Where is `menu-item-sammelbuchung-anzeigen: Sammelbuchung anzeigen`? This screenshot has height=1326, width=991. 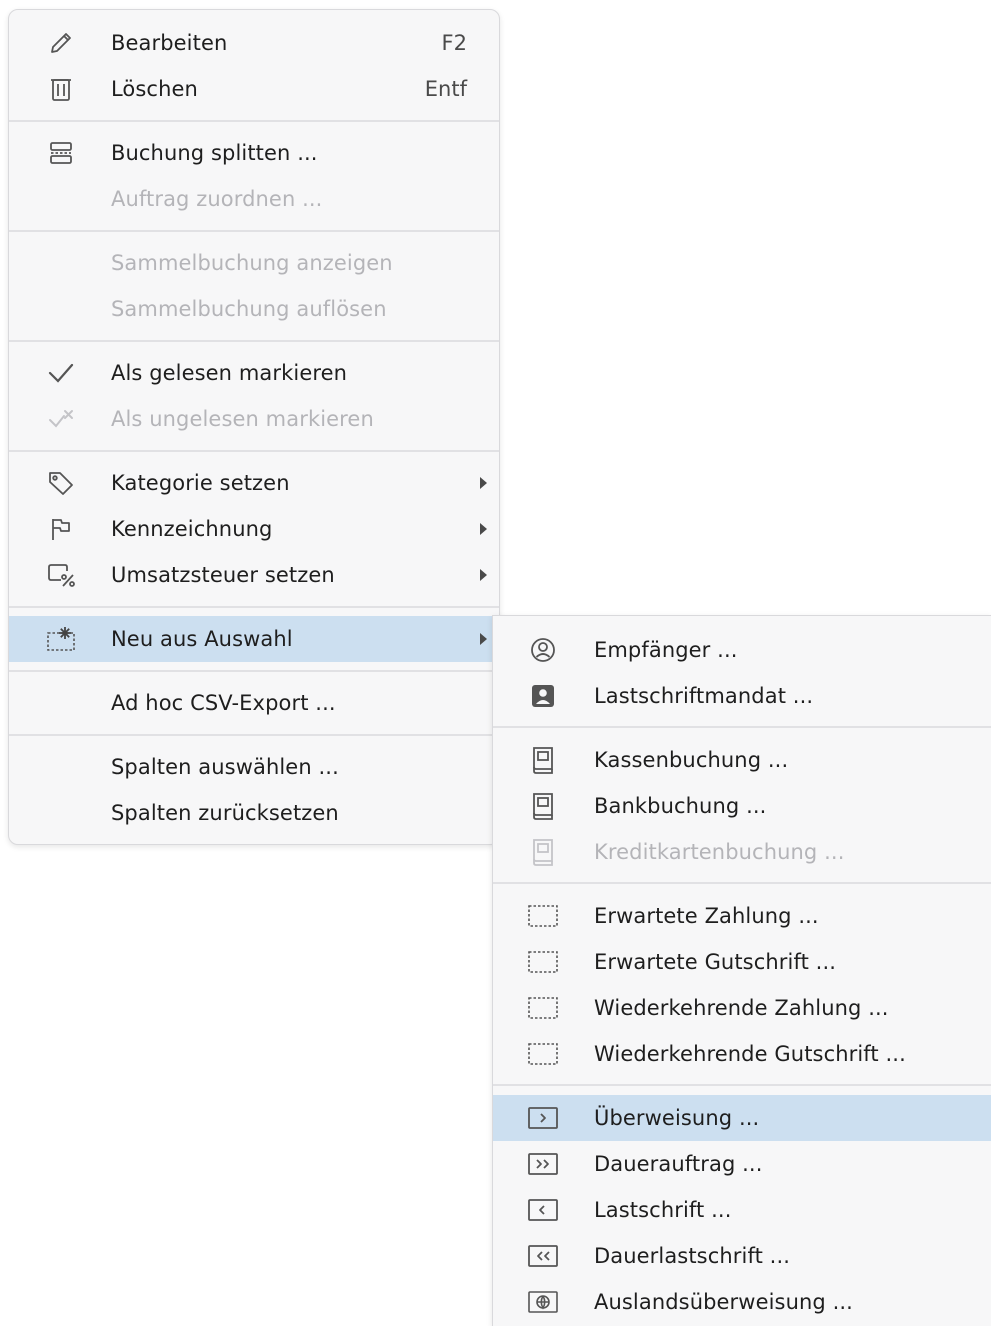
menu-item-sammelbuchung-anzeigen: Sammelbuchung anzeigen is located at coordinates (254, 263).